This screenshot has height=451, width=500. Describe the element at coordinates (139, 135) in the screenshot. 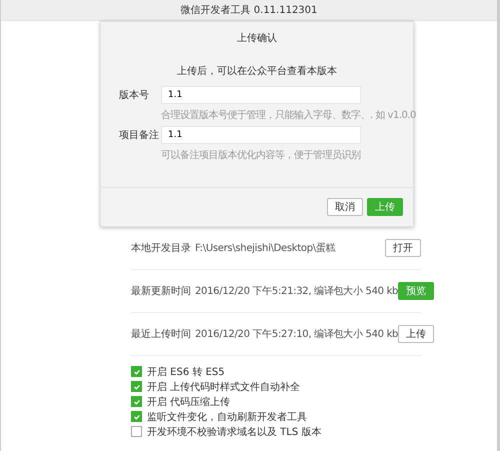

I see `field-label: 项目备注` at that location.